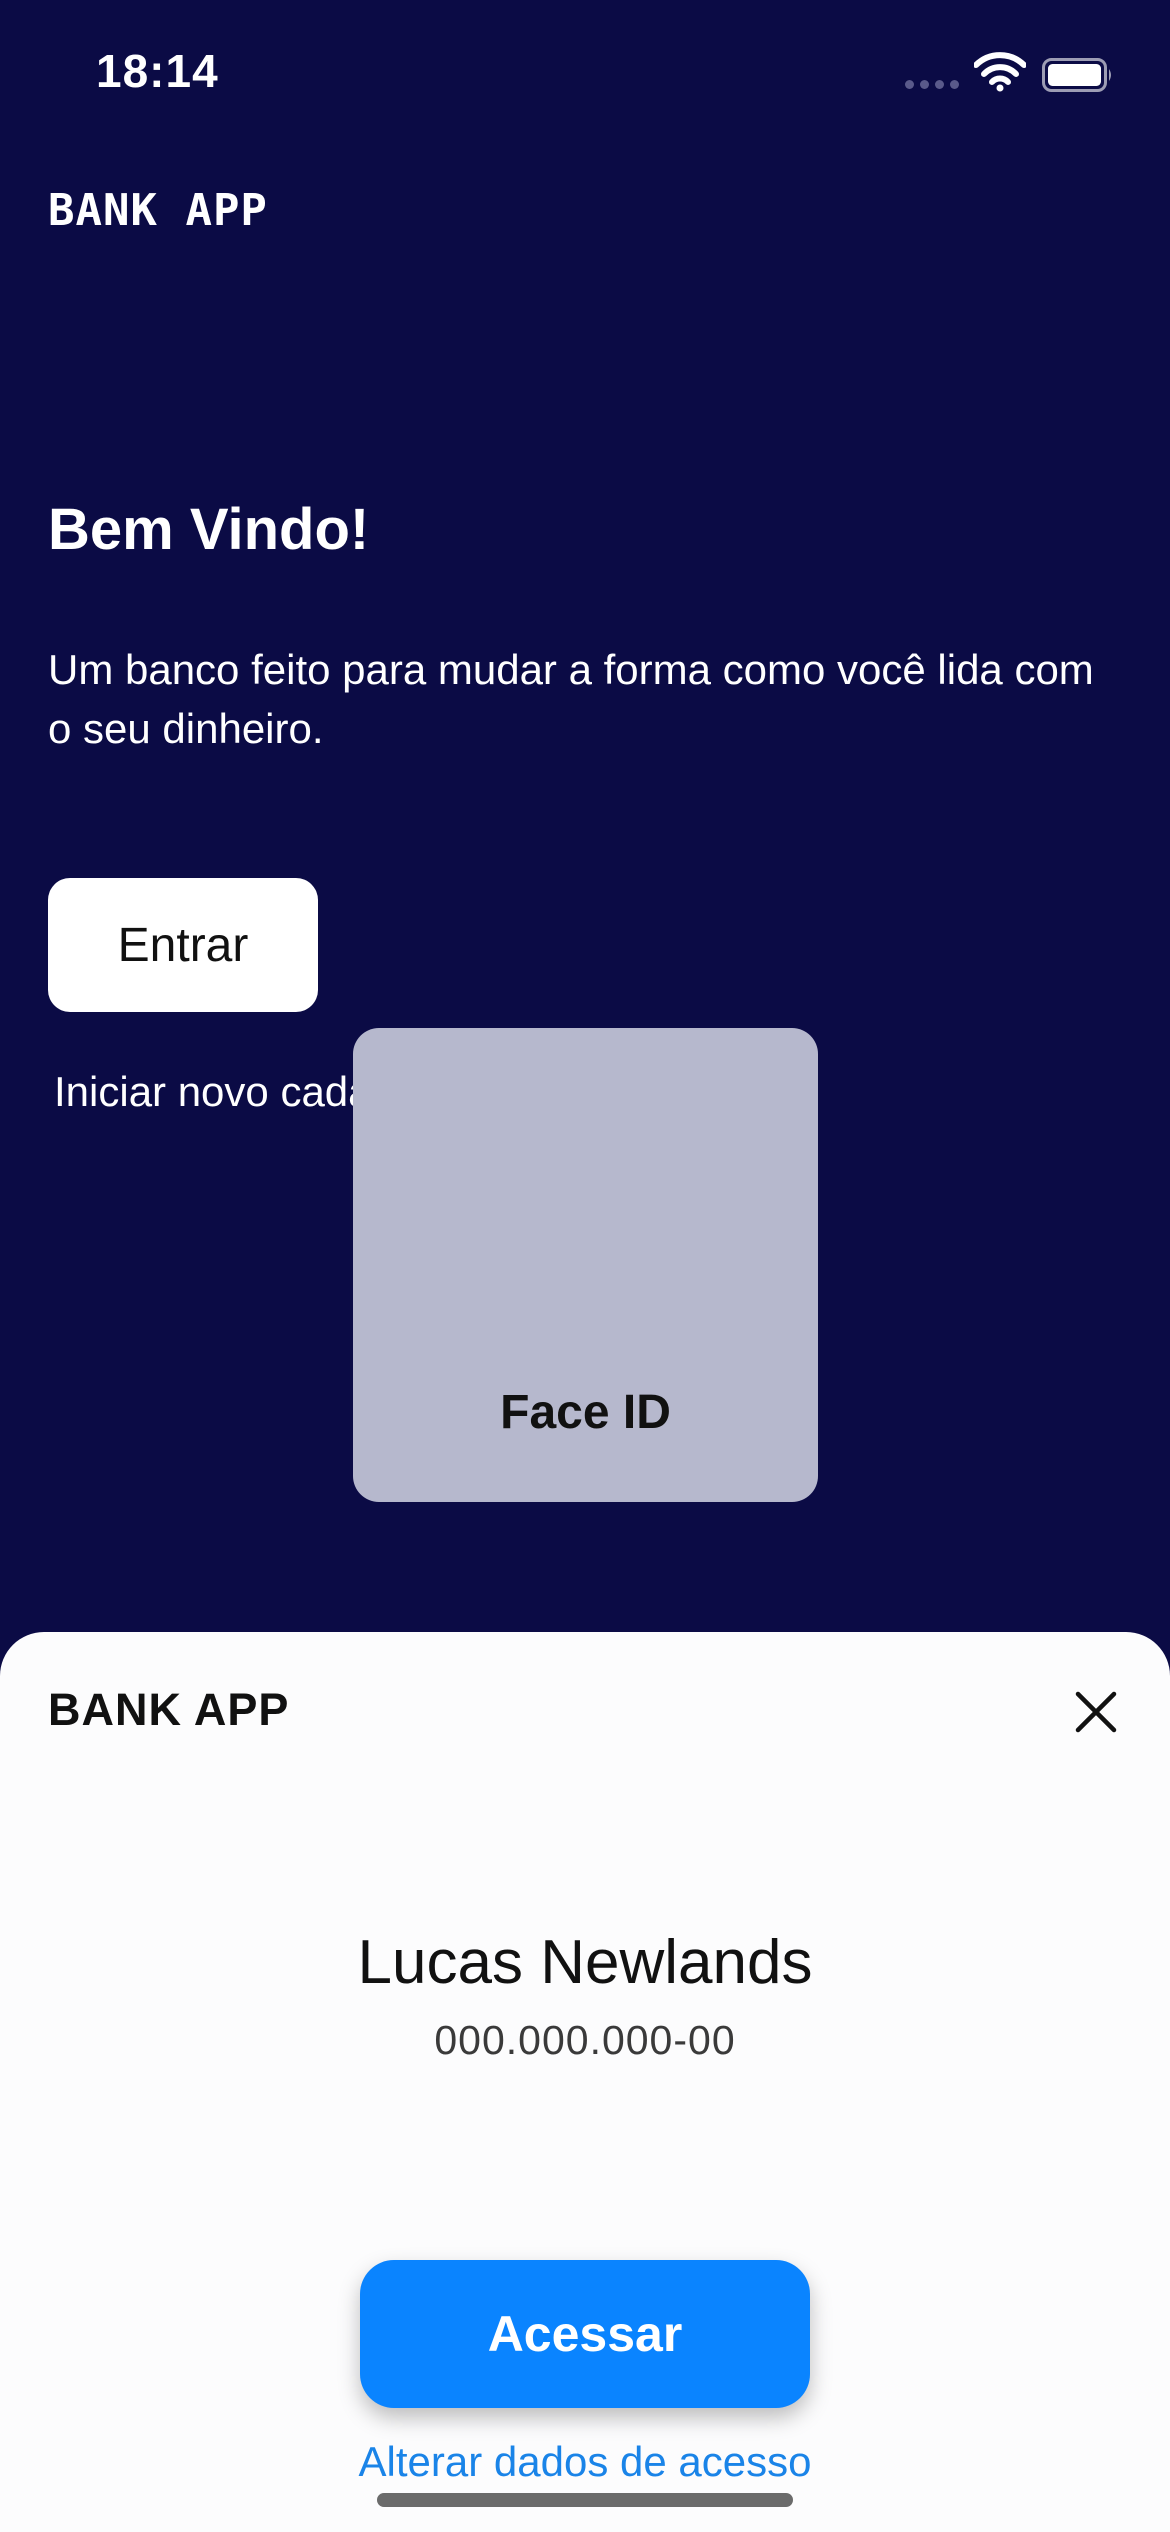  Describe the element at coordinates (1000, 72) in the screenshot. I see `wifi-icon` at that location.